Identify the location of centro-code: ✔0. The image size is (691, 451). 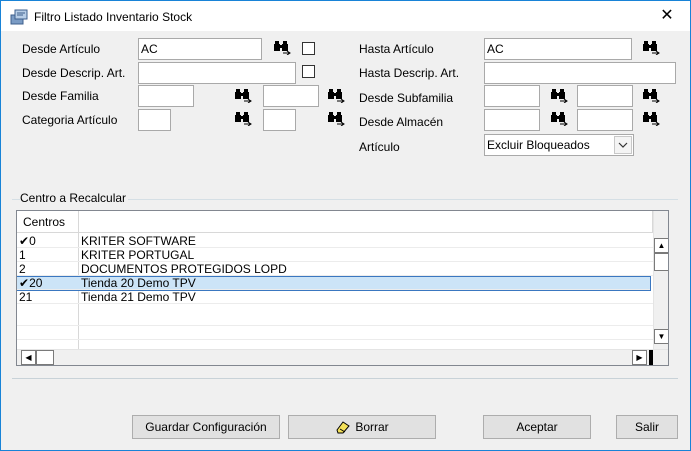
(48, 241).